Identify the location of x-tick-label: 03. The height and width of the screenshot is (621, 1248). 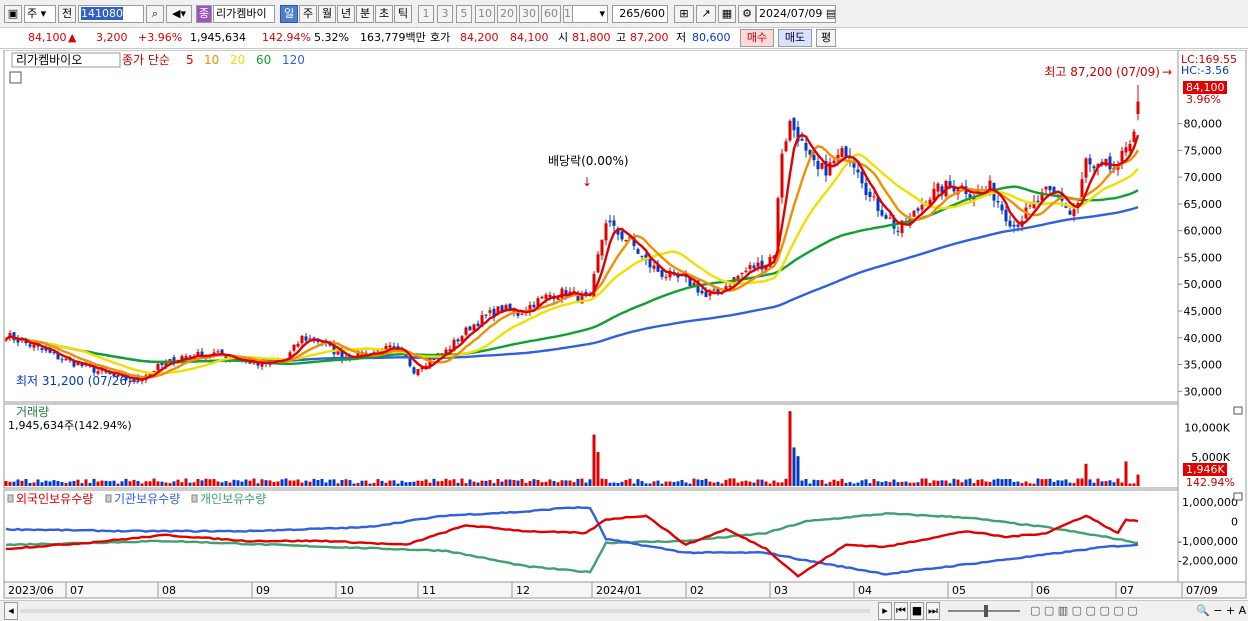
(781, 590).